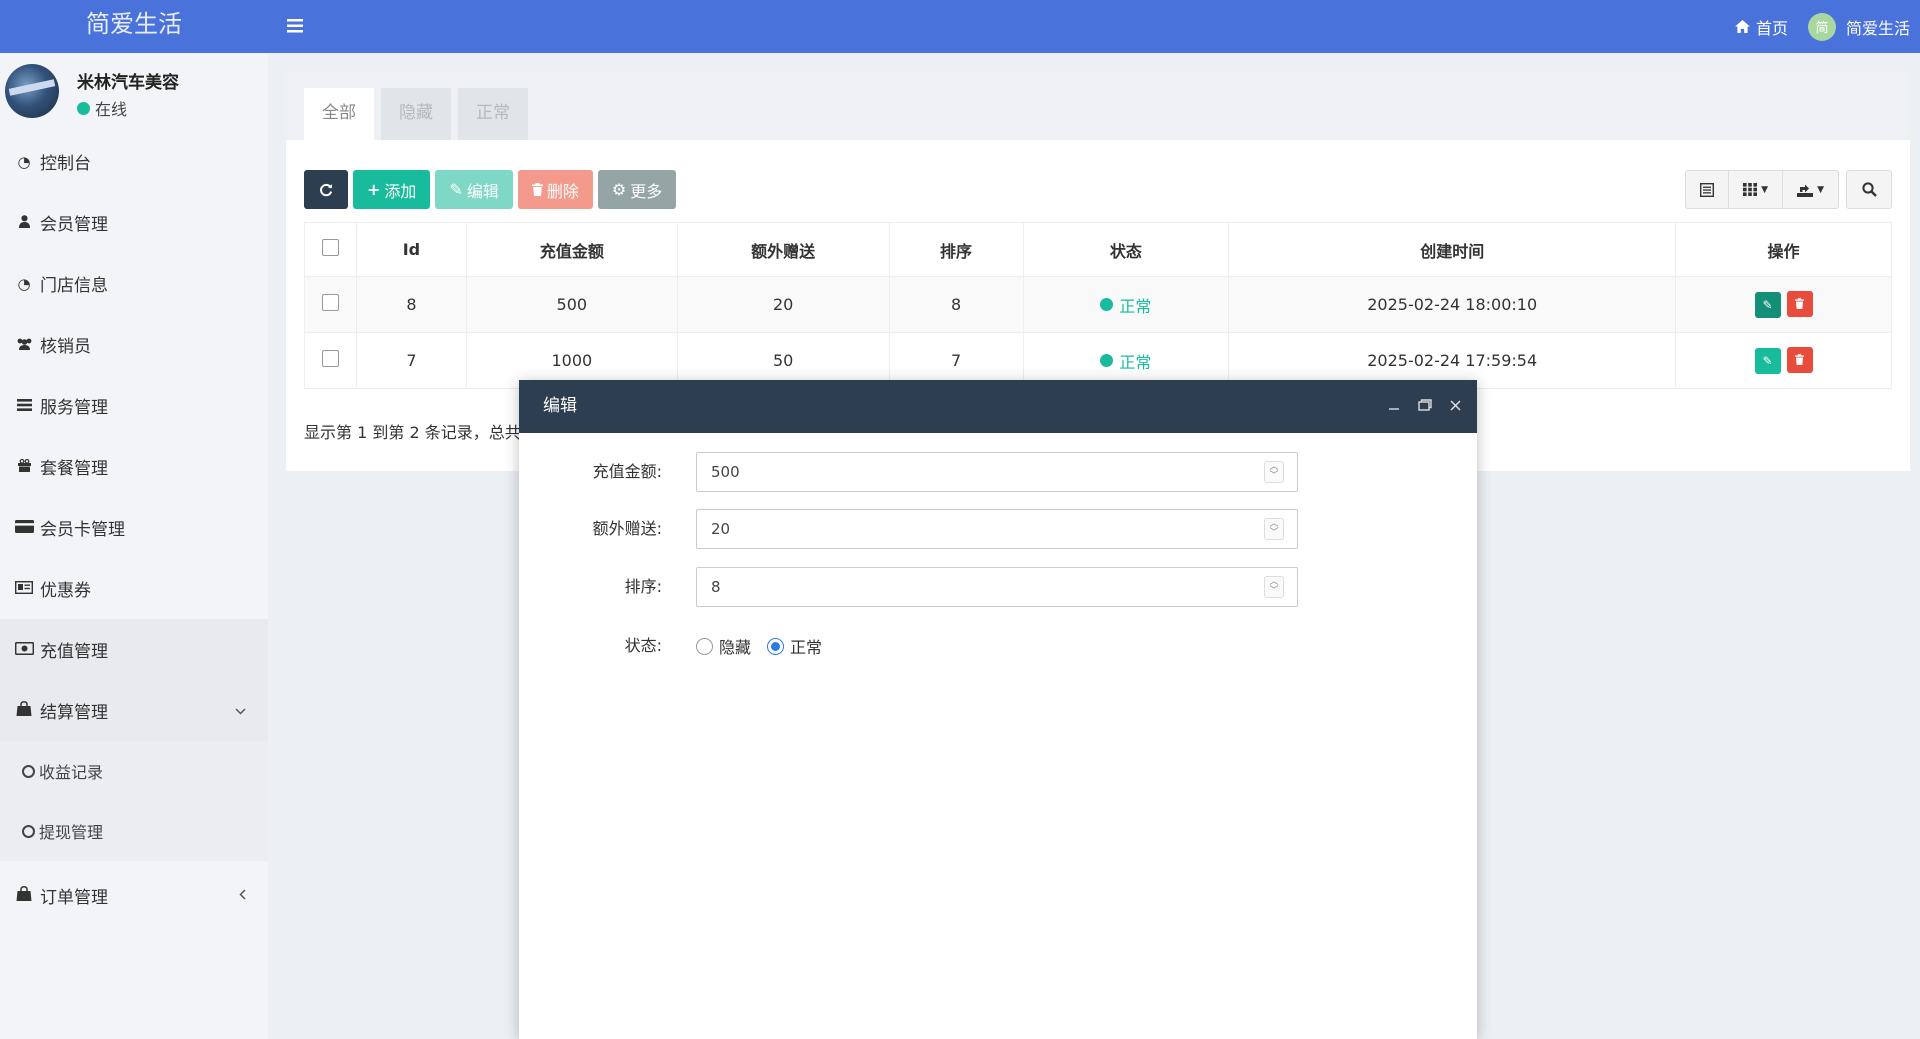 The image size is (1920, 1039). Describe the element at coordinates (571, 249) in the screenshot. I see `column-header: 充值金额` at that location.